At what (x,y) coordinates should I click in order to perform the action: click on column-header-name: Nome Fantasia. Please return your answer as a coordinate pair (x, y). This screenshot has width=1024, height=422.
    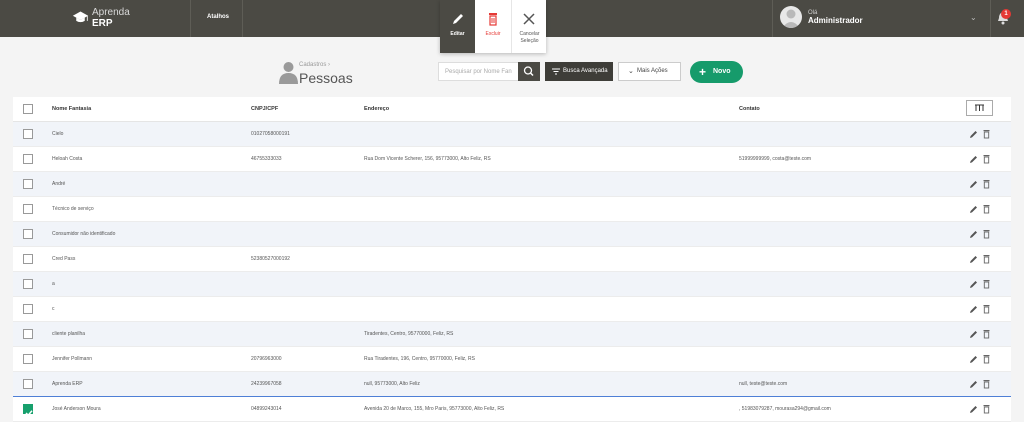
    Looking at the image, I should click on (71, 109).